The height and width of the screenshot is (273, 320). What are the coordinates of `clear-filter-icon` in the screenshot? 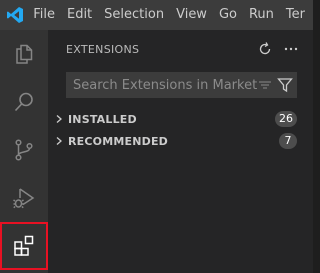 It's located at (265, 85).